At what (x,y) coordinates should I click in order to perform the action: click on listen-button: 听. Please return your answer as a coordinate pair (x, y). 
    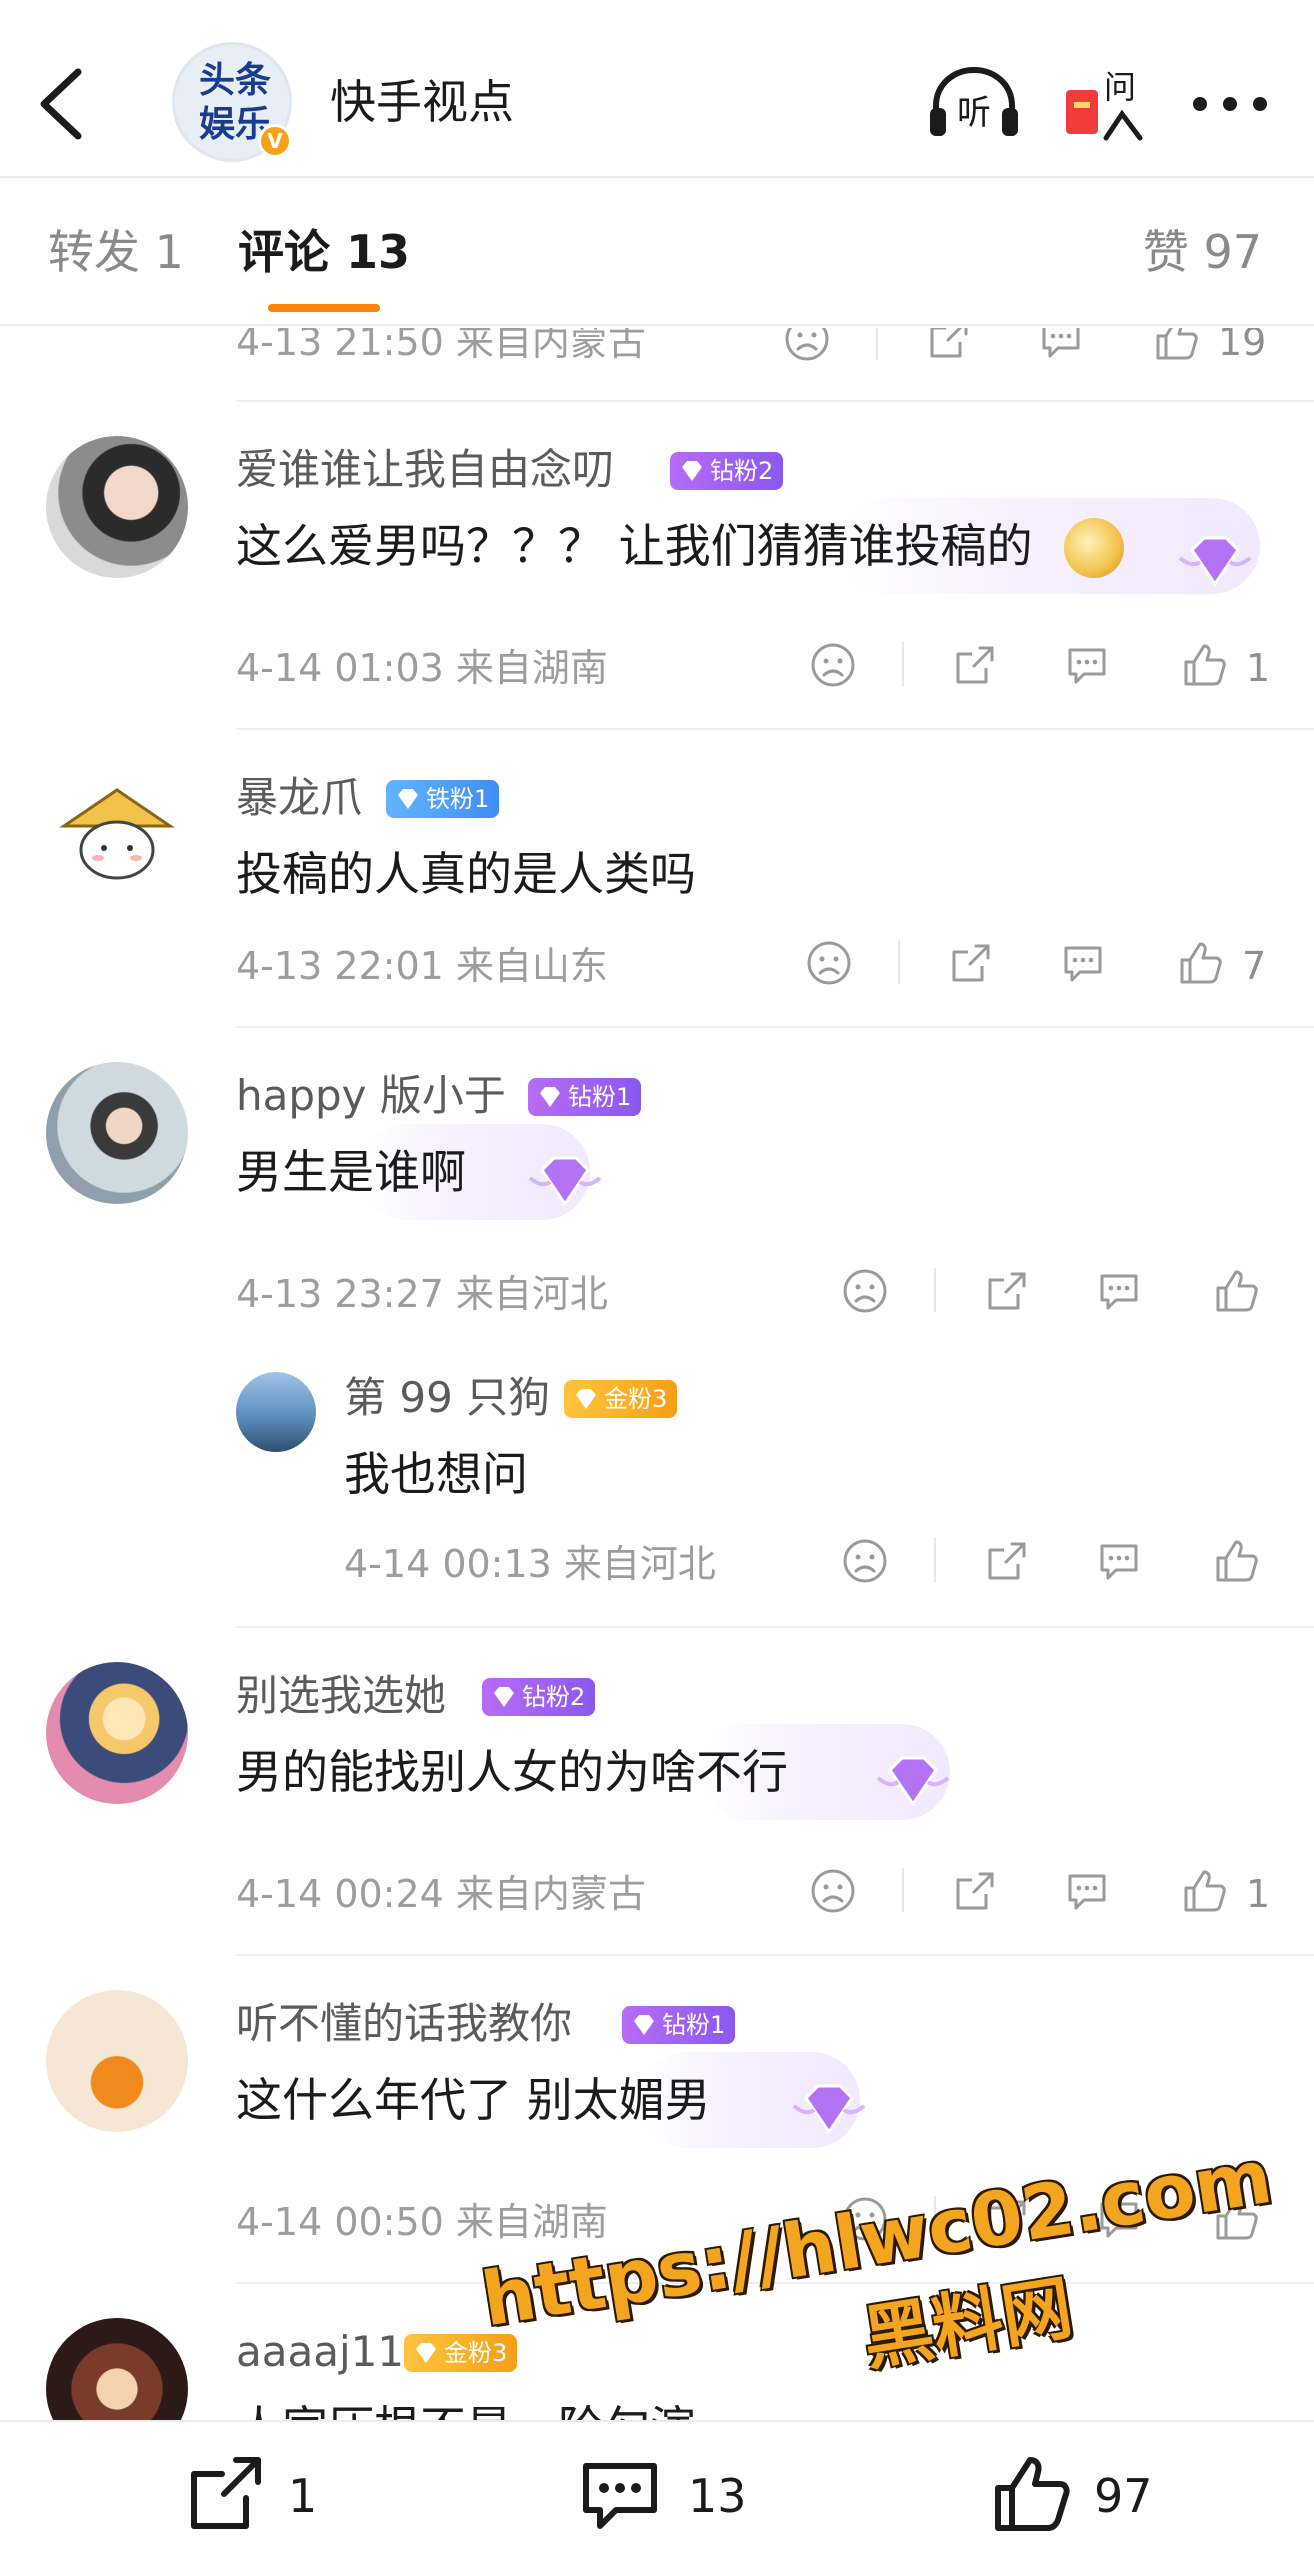
    Looking at the image, I should click on (974, 102).